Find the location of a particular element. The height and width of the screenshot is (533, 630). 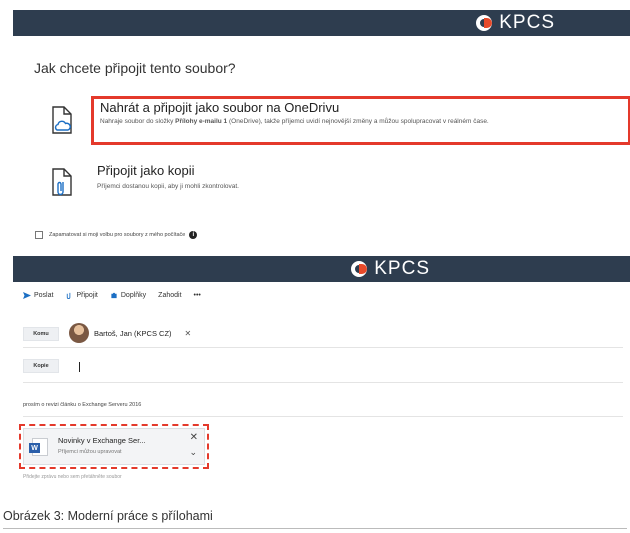

brand-banner-middle: KPCS is located at coordinates (321, 269).